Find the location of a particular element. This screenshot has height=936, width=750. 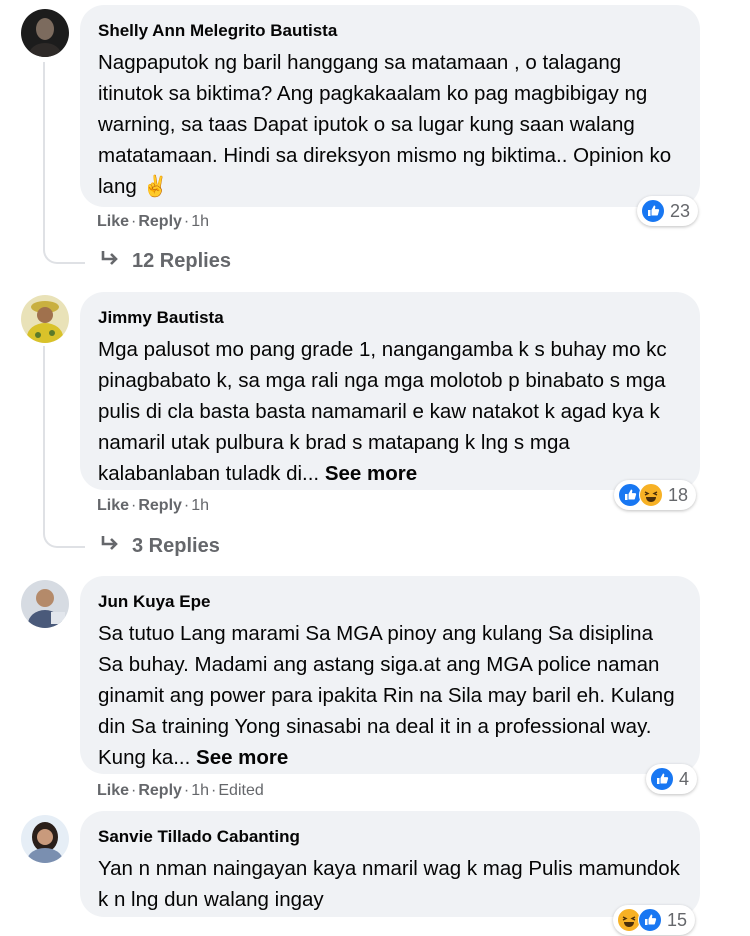

reaction-summary: 18 is located at coordinates (655, 495).